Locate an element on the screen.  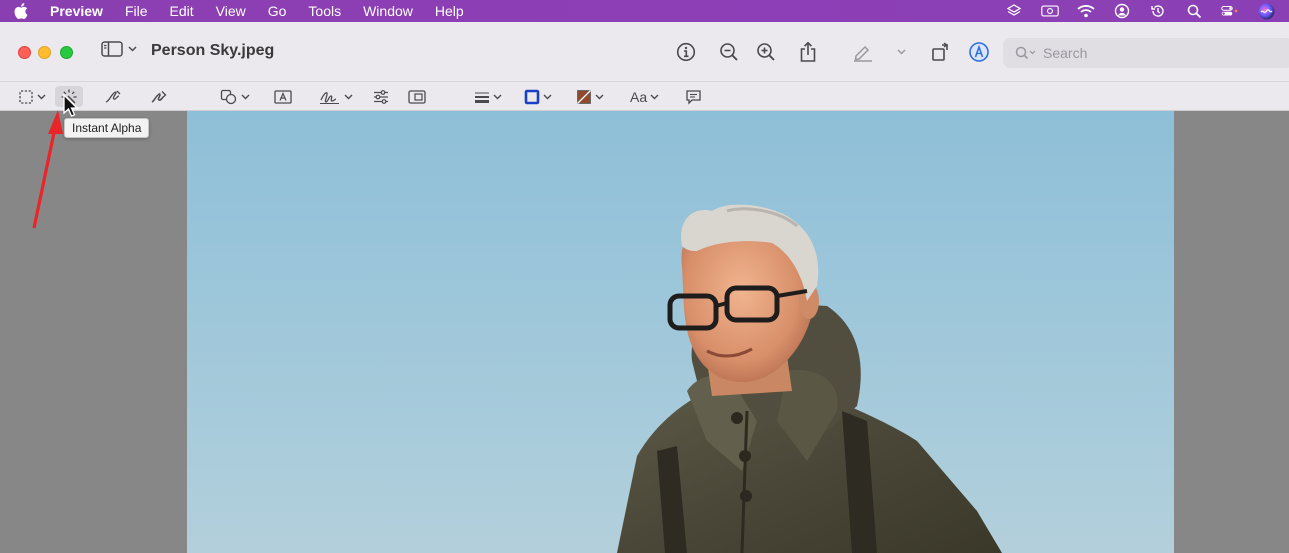
info-icon is located at coordinates (686, 52).